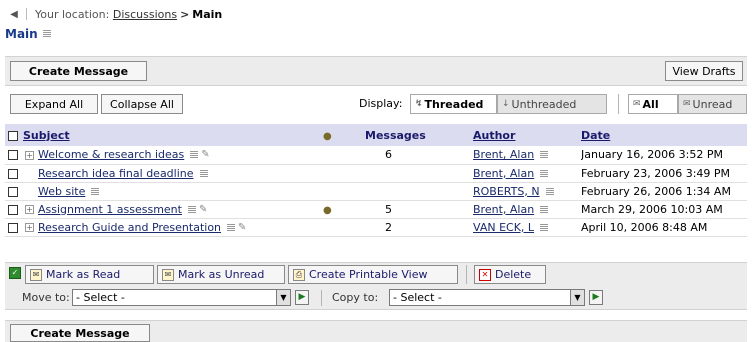 The height and width of the screenshot is (342, 752). I want to click on threaded-toggle: ↯ Threaded, so click(453, 104).